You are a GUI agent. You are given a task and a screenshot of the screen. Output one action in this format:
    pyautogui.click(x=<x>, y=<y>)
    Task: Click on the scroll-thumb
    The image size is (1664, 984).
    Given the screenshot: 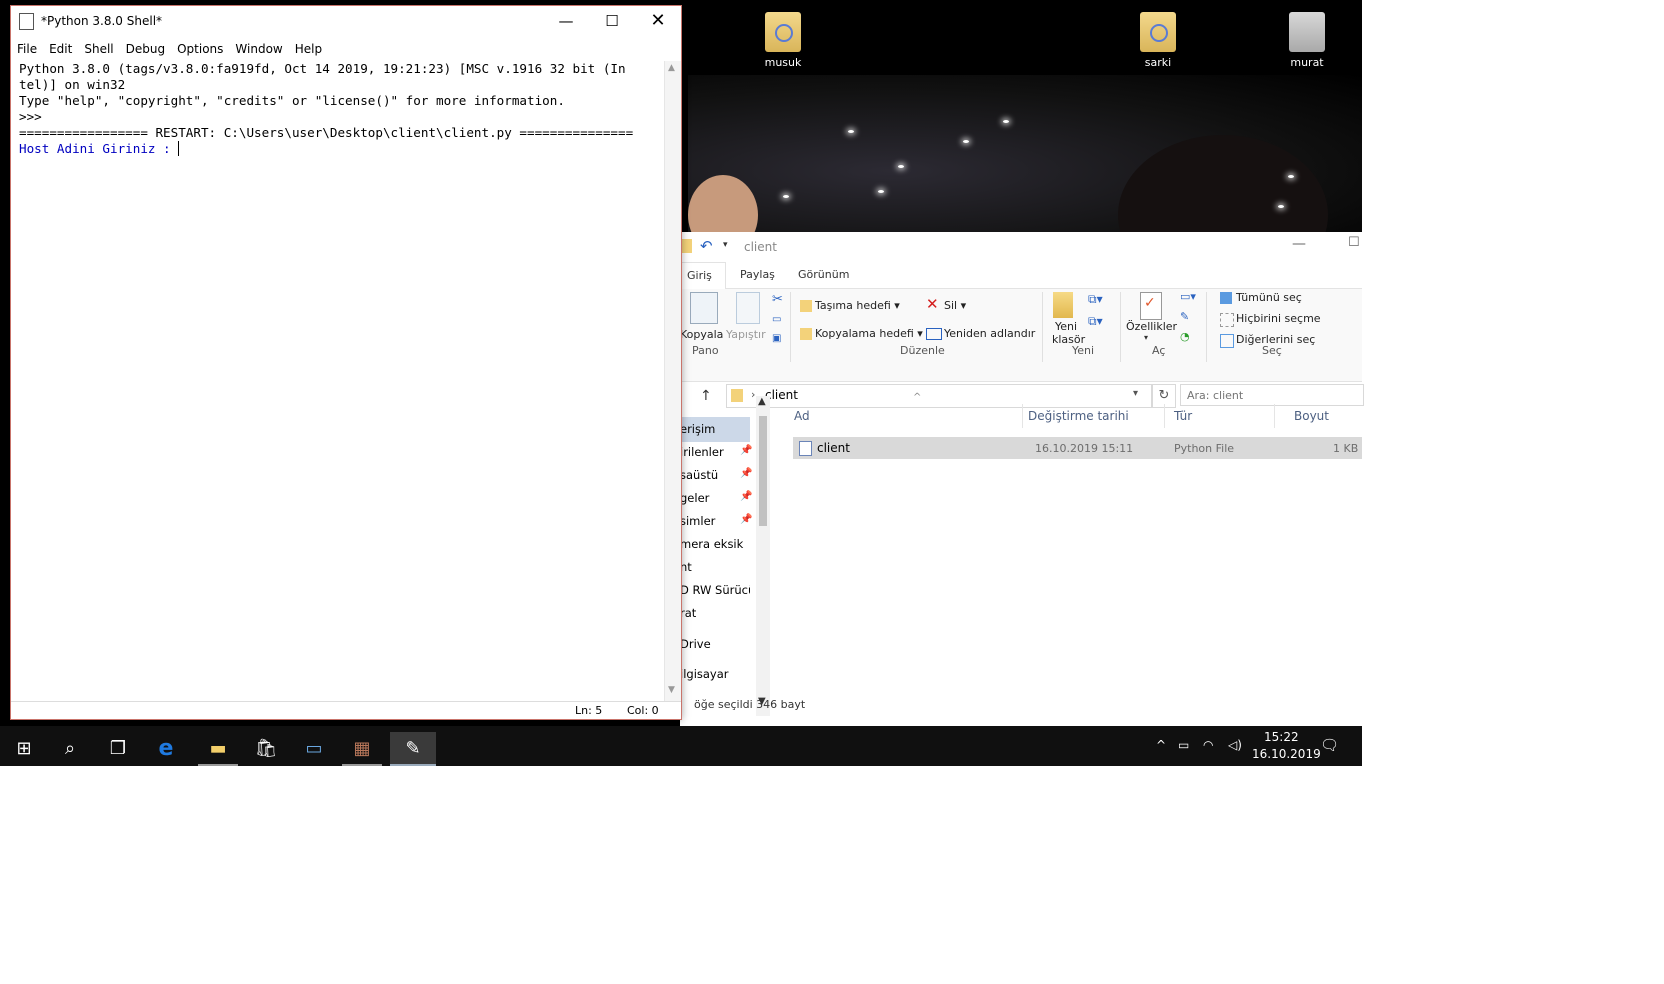 What is the action you would take?
    pyautogui.click(x=763, y=471)
    